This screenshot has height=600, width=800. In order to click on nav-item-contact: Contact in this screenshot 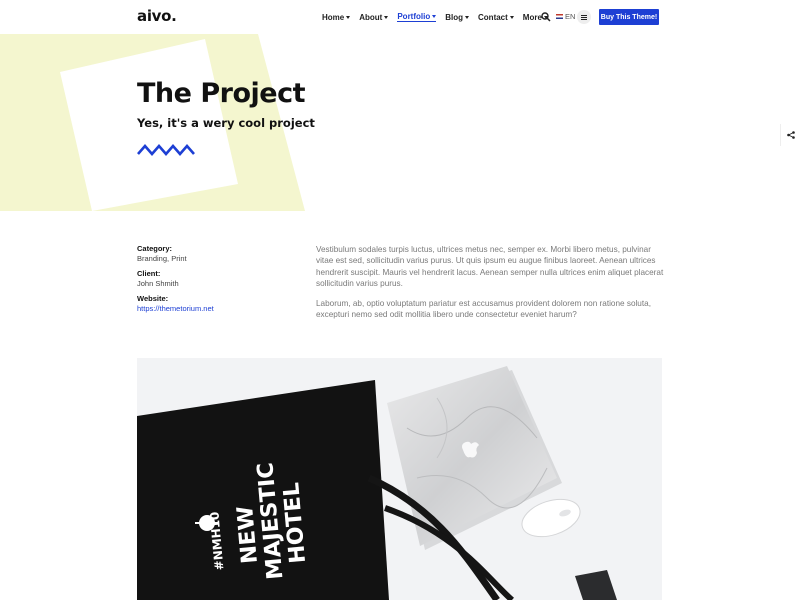, I will do `click(496, 17)`.